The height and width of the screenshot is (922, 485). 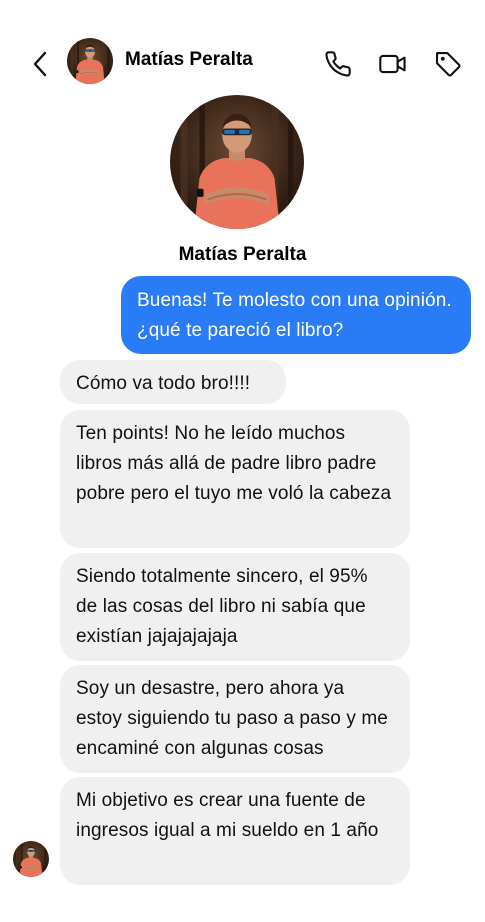 I want to click on call-button, so click(x=338, y=64).